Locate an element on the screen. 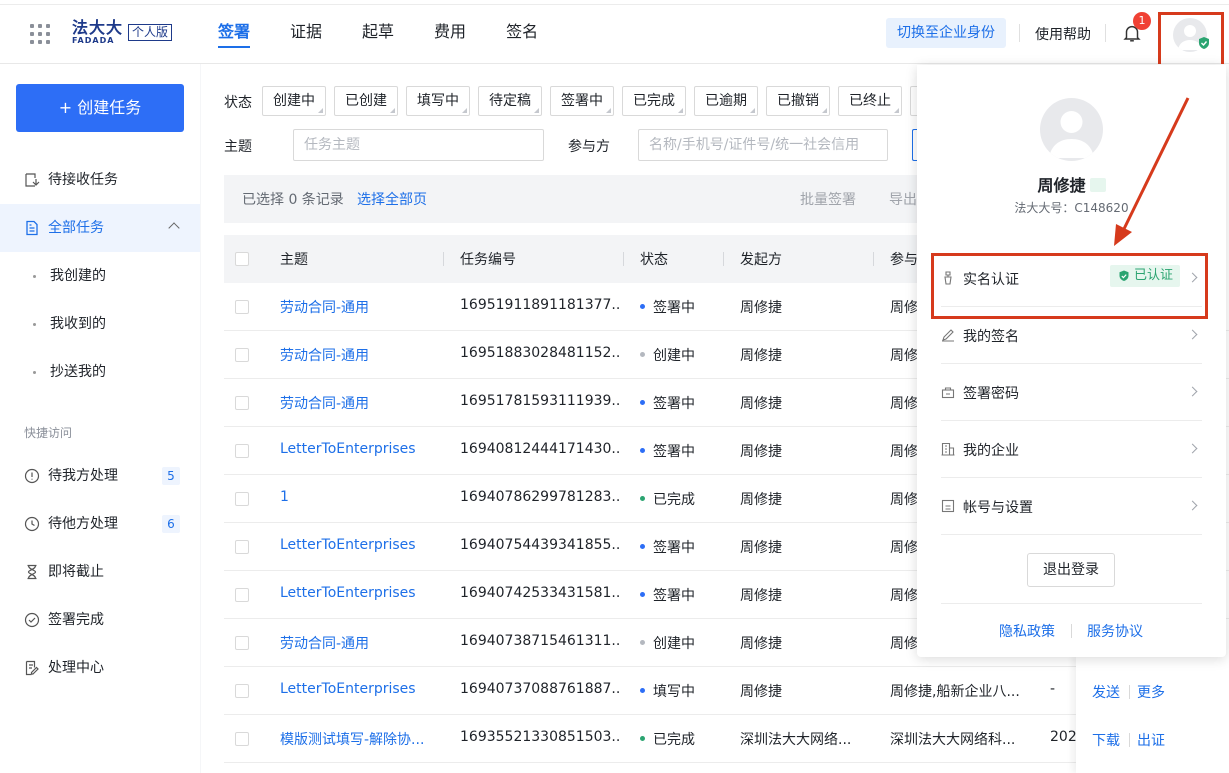 The width and height of the screenshot is (1229, 773). download-link: 下载 is located at coordinates (1106, 740).